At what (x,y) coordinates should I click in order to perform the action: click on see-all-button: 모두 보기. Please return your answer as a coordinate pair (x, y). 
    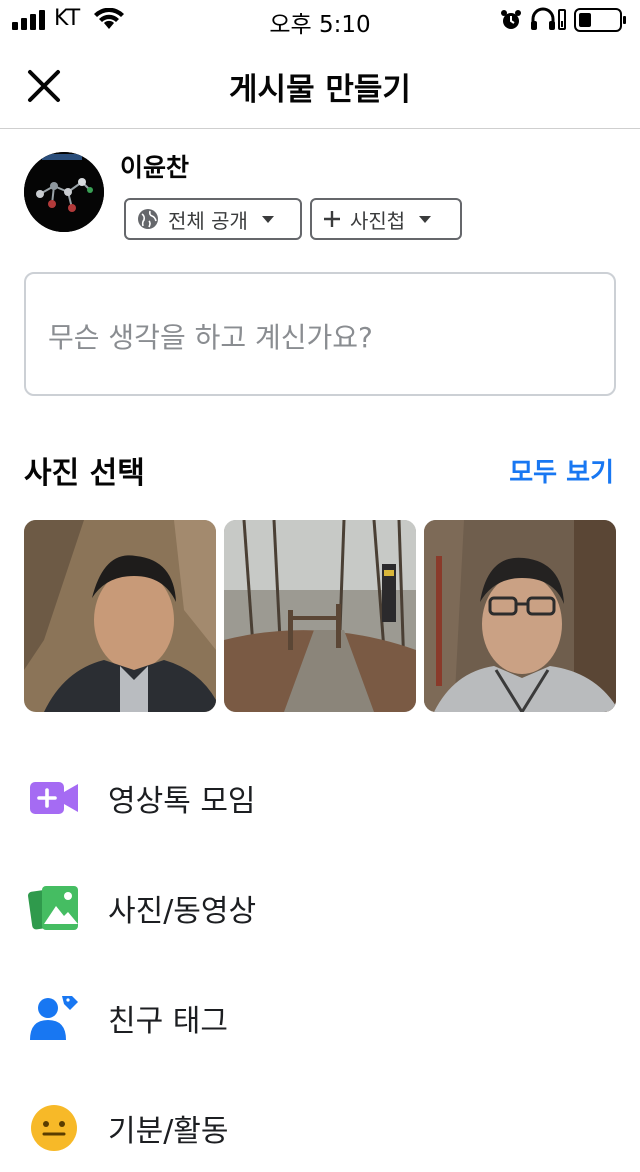
    Looking at the image, I should click on (561, 470).